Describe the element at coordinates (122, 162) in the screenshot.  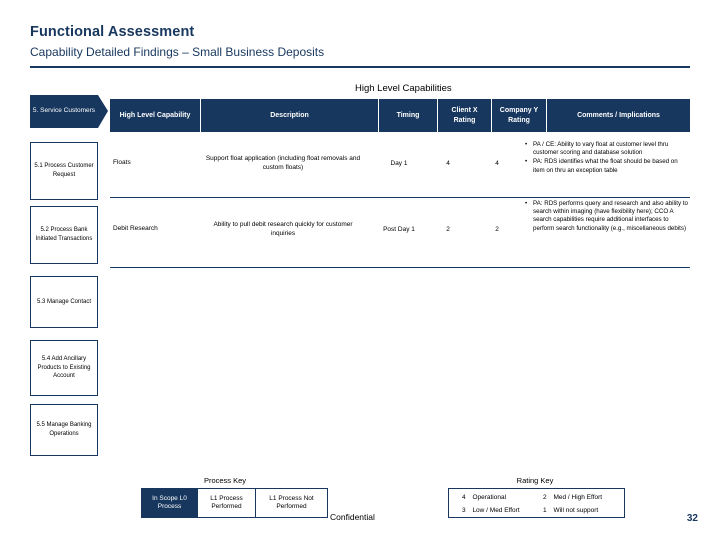
I see `cell-capability: Floats` at that location.